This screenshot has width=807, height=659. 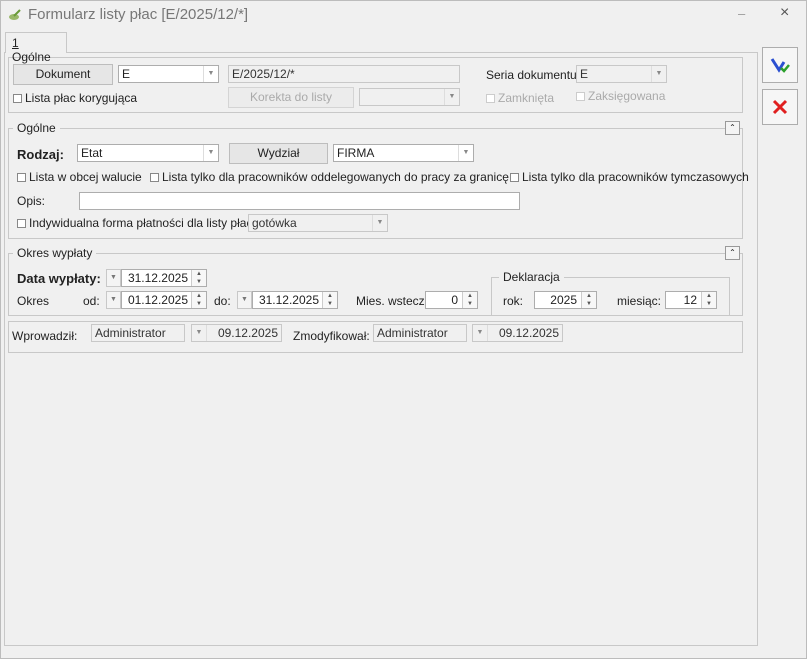 I want to click on number-field: E/2025/12/*, so click(x=344, y=74).